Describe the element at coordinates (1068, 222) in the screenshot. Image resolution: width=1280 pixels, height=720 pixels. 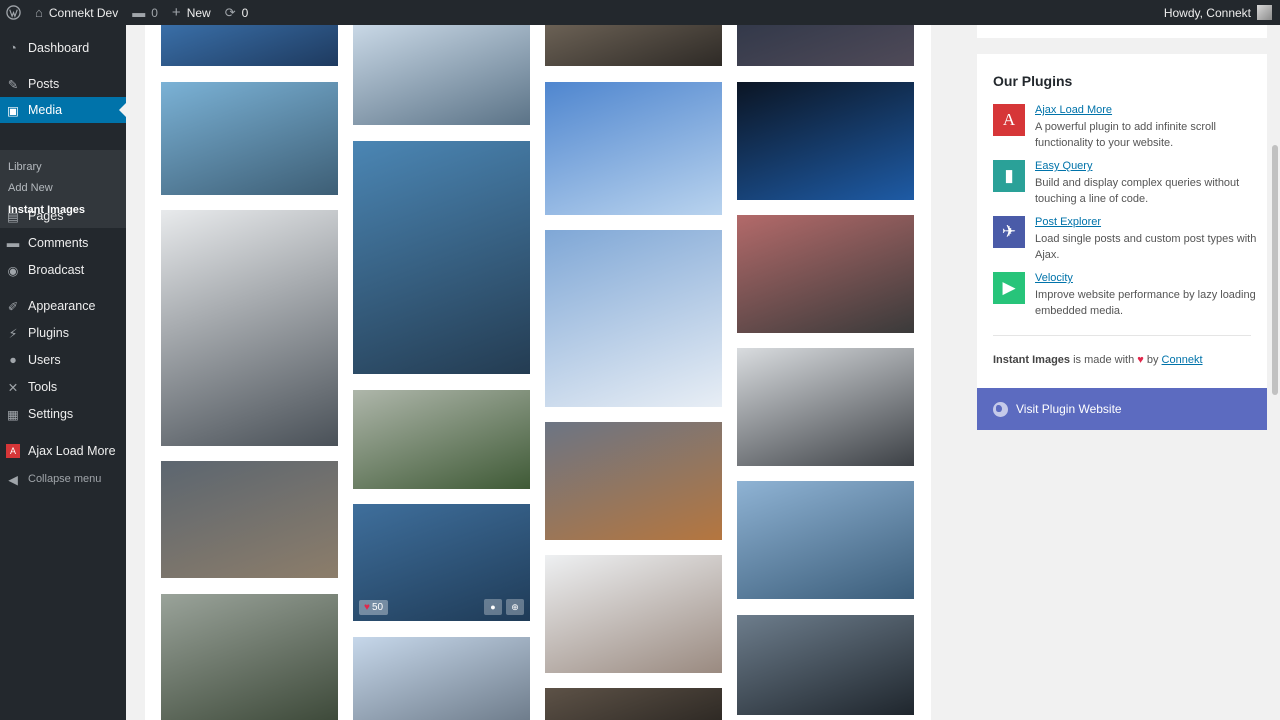
I see `plugin-name-link: Post Explorer` at that location.